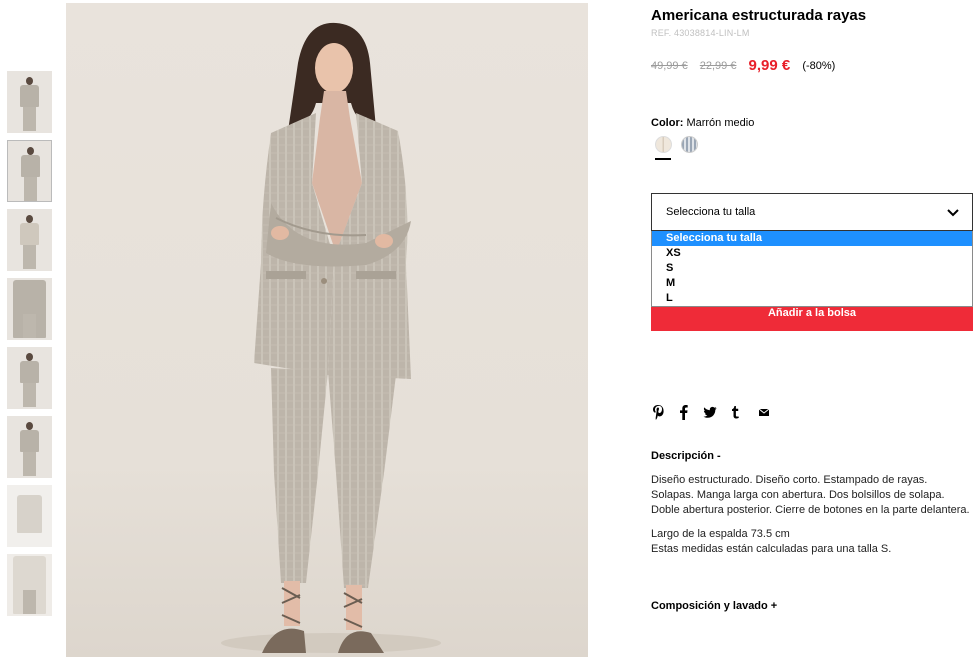 This screenshot has height=657, width=973. I want to click on email-icon, so click(764, 412).